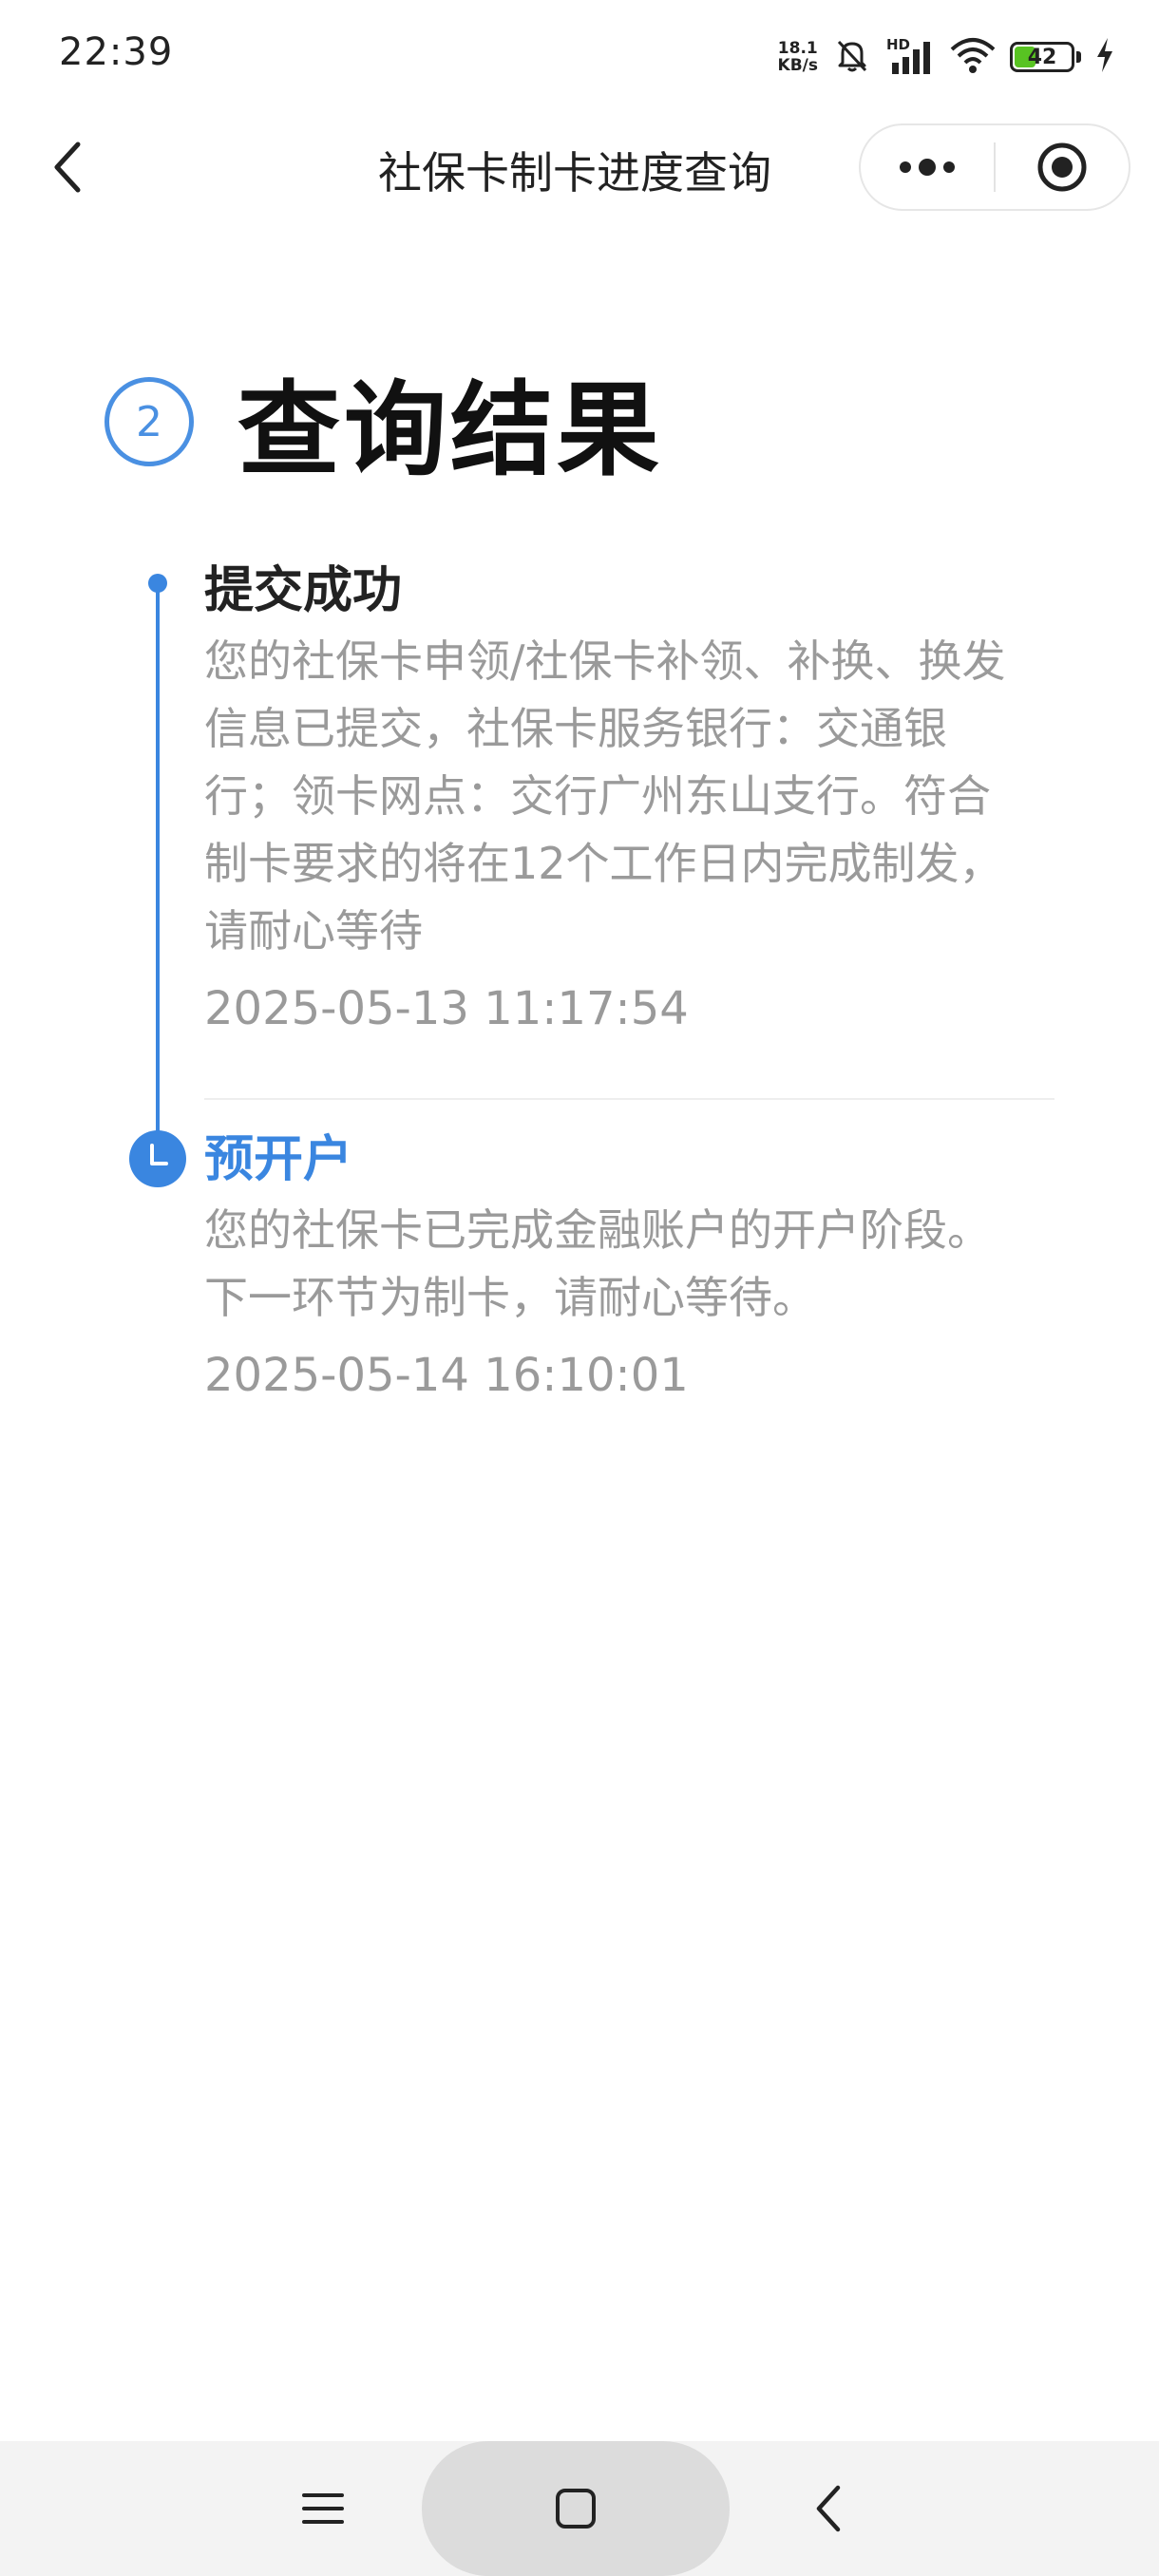  I want to click on more-button, so click(927, 167).